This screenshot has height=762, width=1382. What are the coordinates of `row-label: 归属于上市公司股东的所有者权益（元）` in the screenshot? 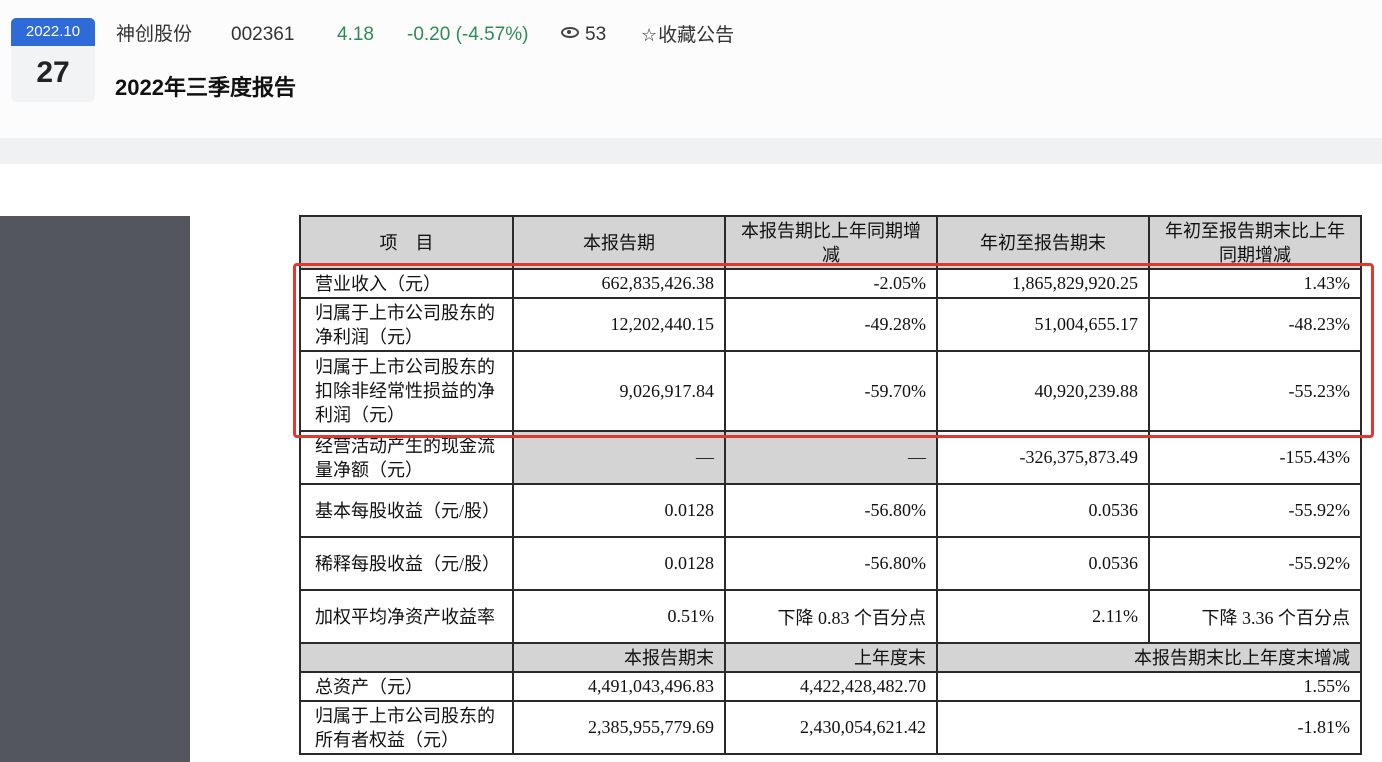 It's located at (406, 727).